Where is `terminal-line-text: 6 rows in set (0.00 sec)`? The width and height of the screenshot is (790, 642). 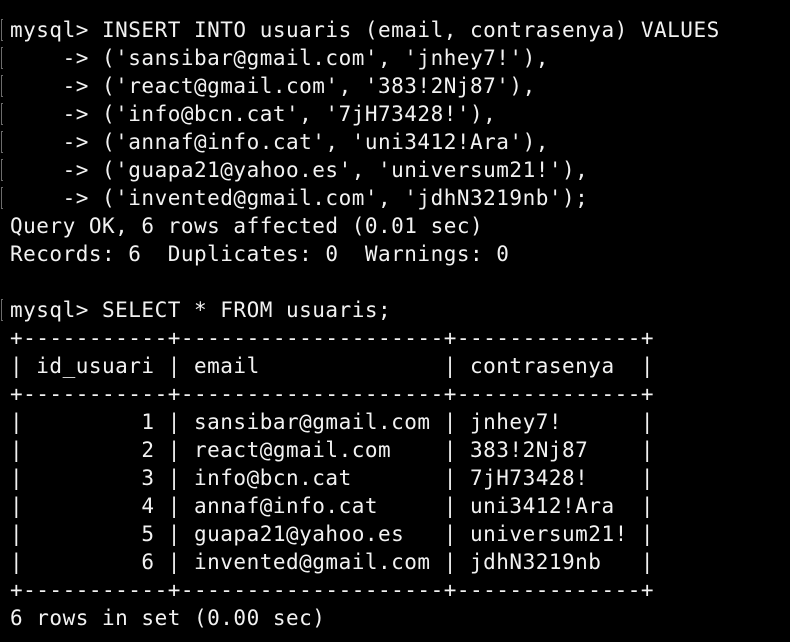
terminal-line-text: 6 rows in set (0.00 sec) is located at coordinates (168, 618).